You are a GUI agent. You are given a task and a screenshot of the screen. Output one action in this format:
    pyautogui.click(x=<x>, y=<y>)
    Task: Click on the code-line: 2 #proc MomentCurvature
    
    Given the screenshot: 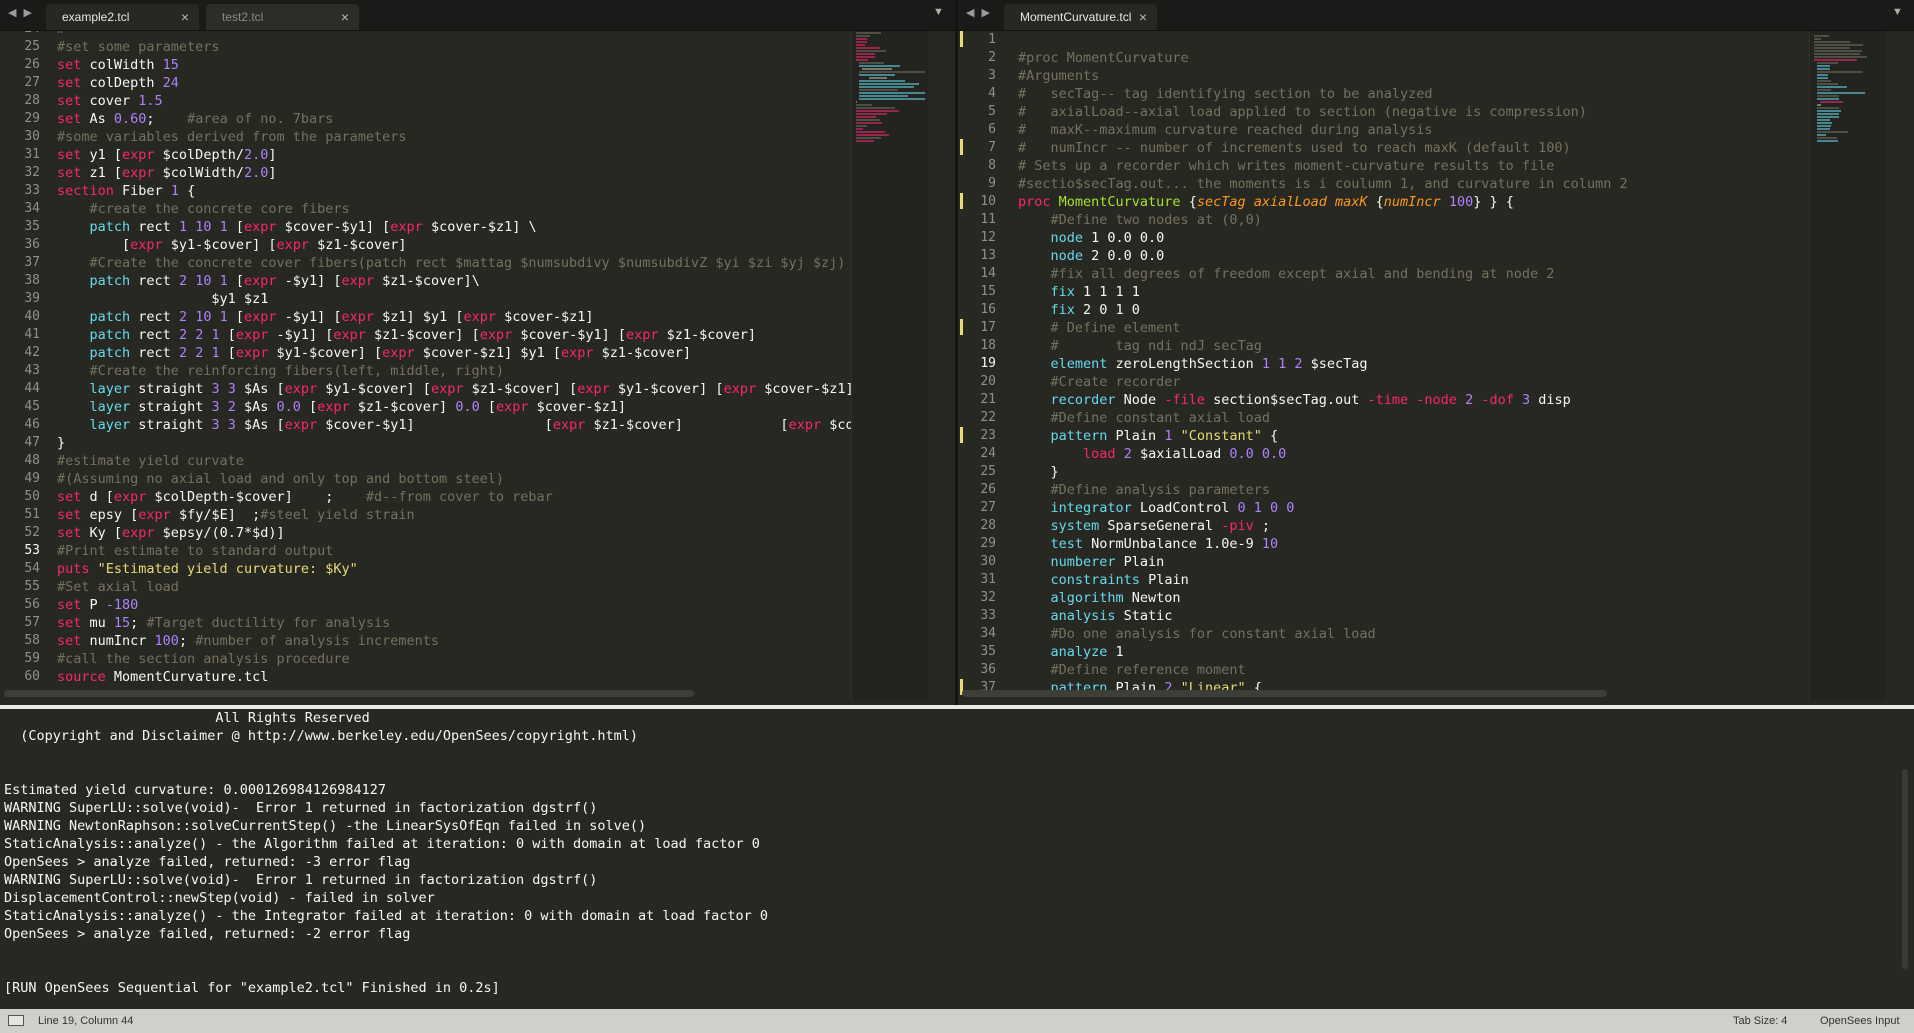 What is the action you would take?
    pyautogui.click(x=1398, y=58)
    